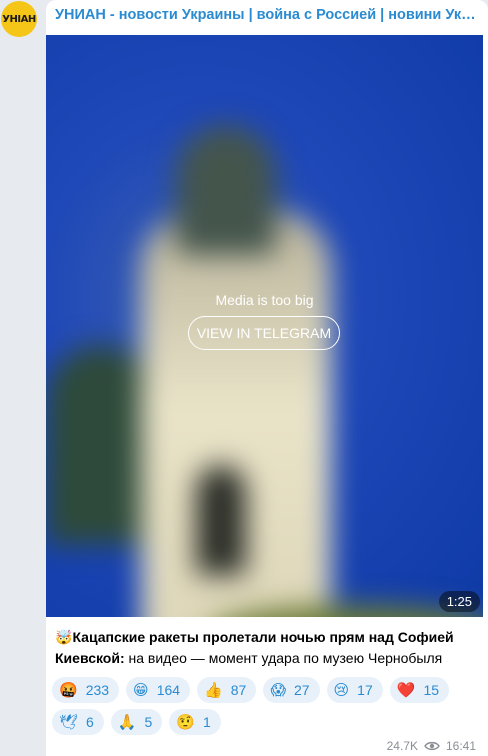  What do you see at coordinates (127, 722) in the screenshot?
I see `folded-hands-icon: 🙏` at bounding box center [127, 722].